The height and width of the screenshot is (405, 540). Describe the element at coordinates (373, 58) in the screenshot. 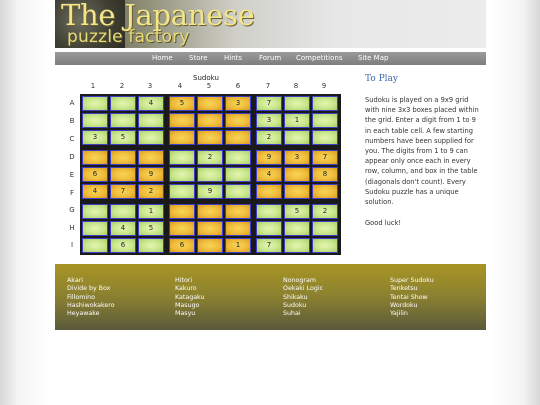

I see `nav-sitemap-link: Site Map` at that location.